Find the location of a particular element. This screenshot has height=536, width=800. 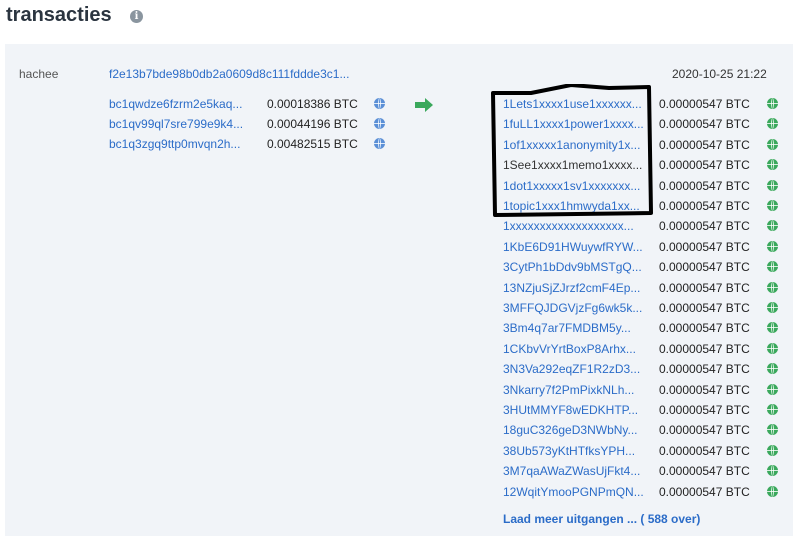

output-row: 1of1xxxxx1anonymity1x... 0.00000547 BTC is located at coordinates (648, 147).